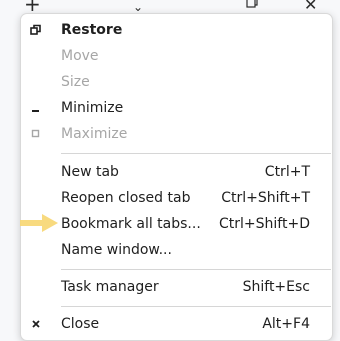 The height and width of the screenshot is (341, 340). What do you see at coordinates (80, 56) in the screenshot?
I see `menu-item-label: Move` at bounding box center [80, 56].